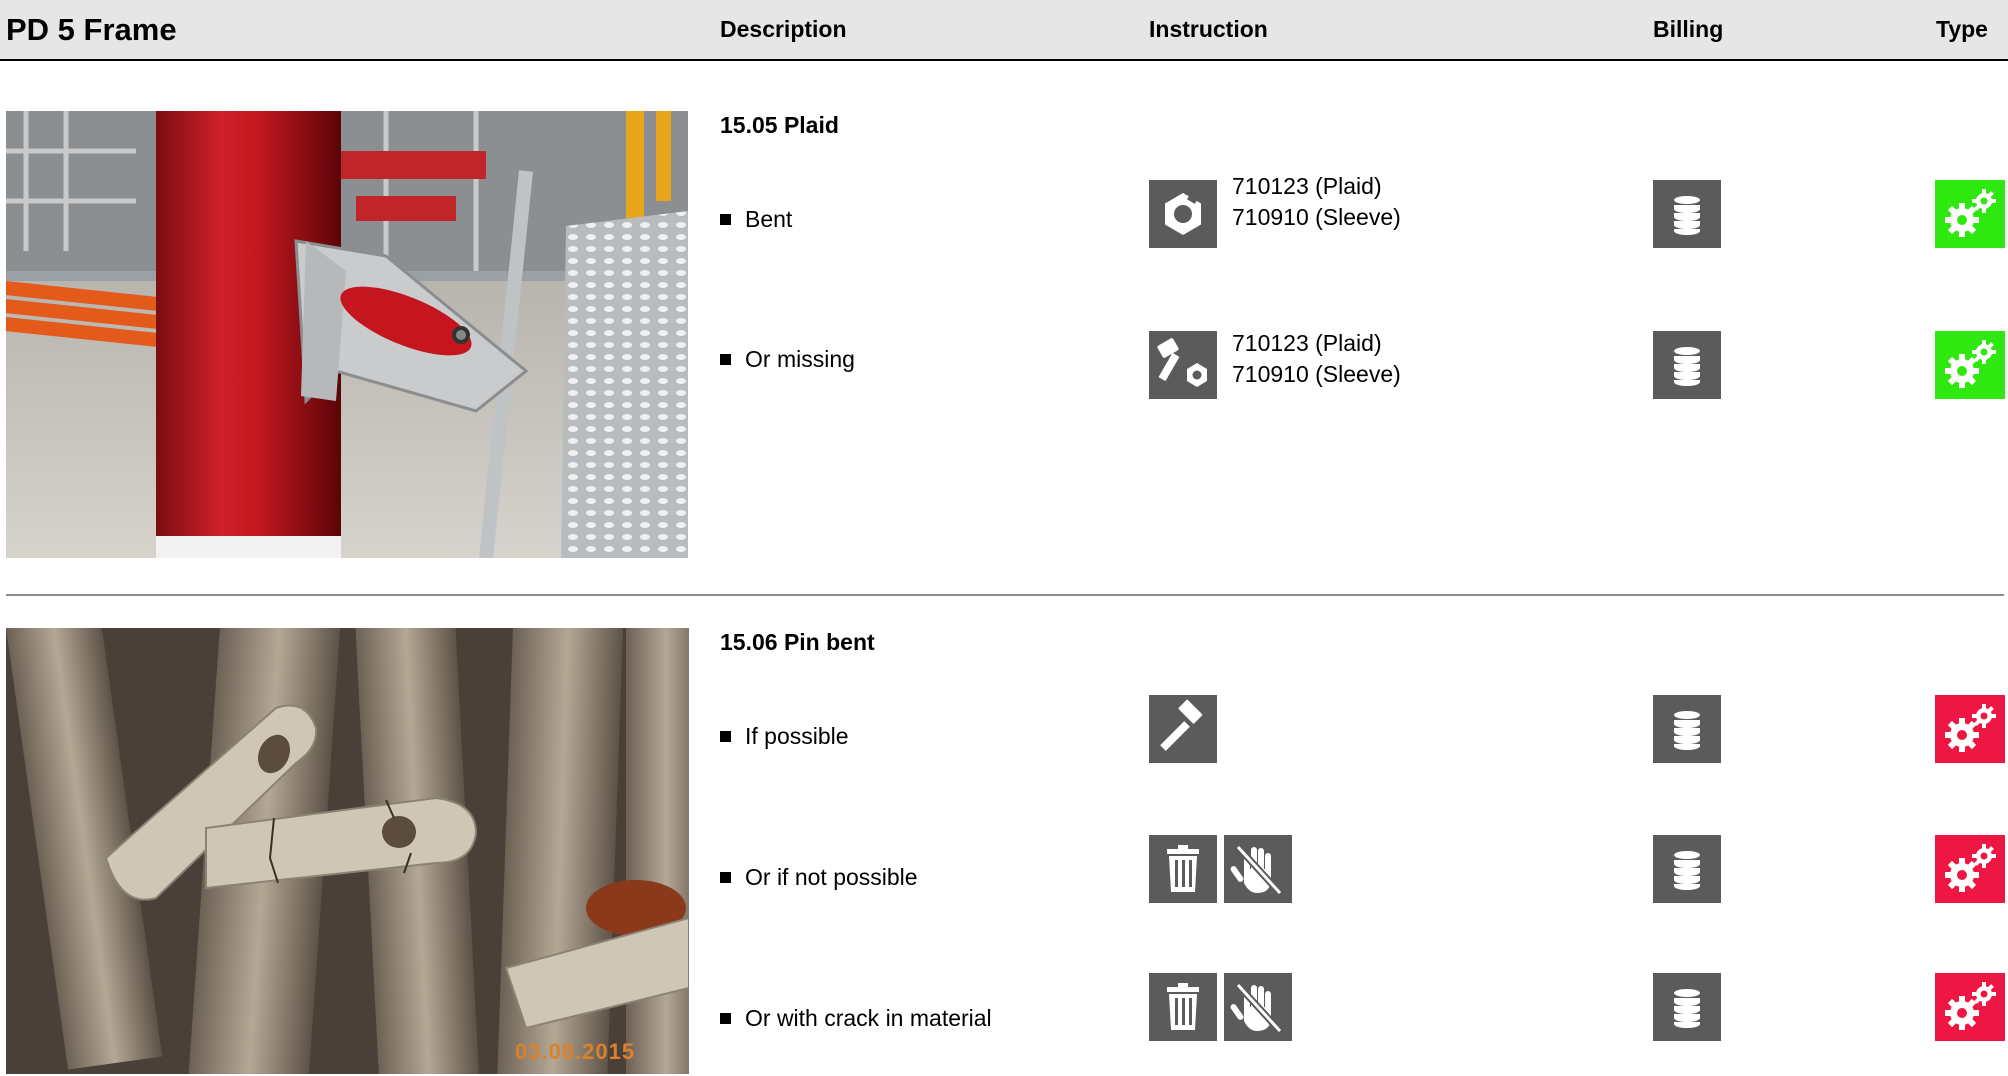 The image size is (2008, 1076). What do you see at coordinates (1183, 365) in the screenshot?
I see `bolt-nut-icon` at bounding box center [1183, 365].